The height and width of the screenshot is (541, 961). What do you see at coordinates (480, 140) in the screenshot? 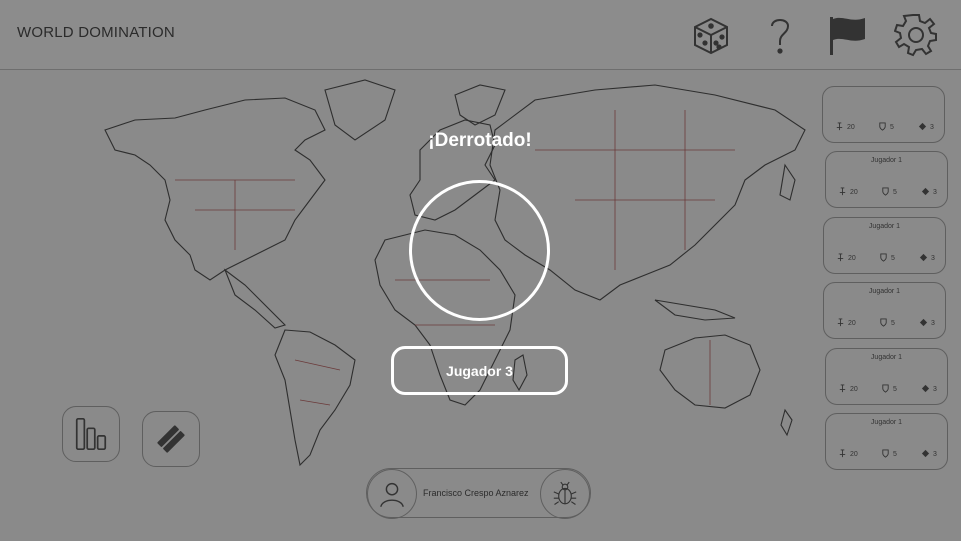
I see `defeat-title: ¡Derrotado!` at bounding box center [480, 140].